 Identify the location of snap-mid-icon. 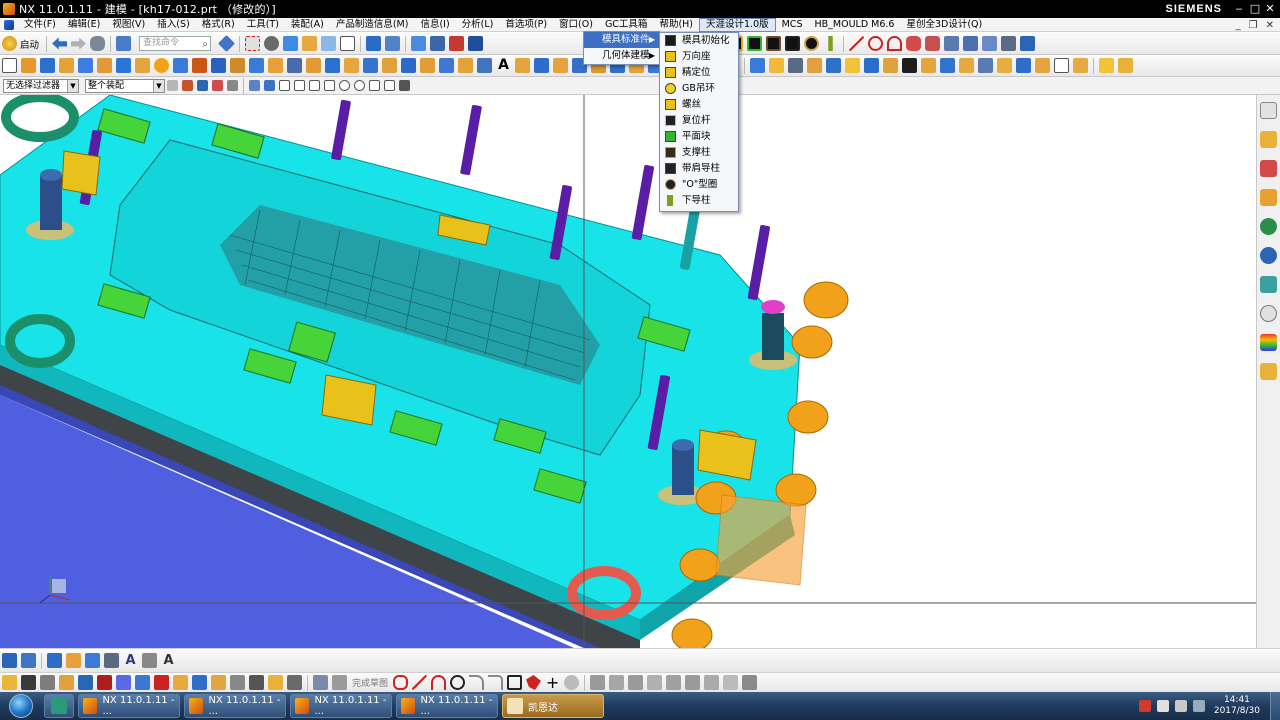
(284, 85).